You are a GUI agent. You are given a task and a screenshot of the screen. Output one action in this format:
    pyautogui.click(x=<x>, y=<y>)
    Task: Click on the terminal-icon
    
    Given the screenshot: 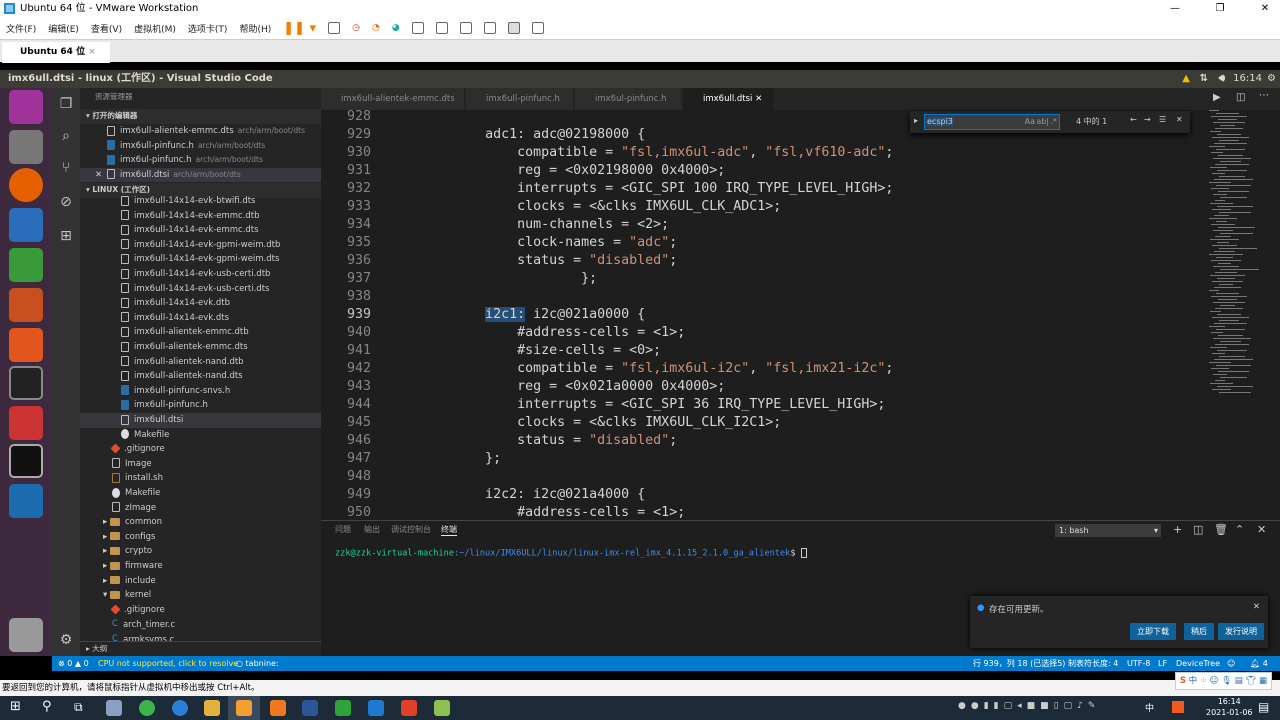 What is the action you would take?
    pyautogui.click(x=26, y=461)
    